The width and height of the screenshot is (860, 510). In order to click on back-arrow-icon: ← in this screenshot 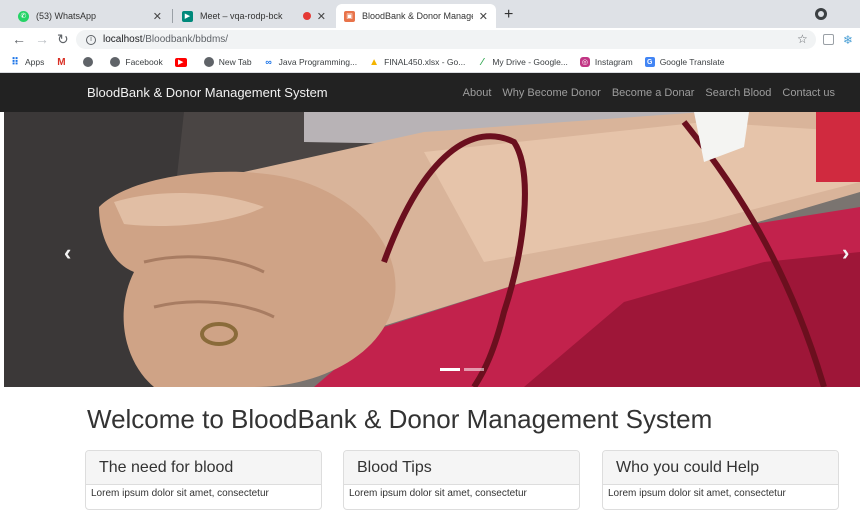, I will do `click(19, 39)`.